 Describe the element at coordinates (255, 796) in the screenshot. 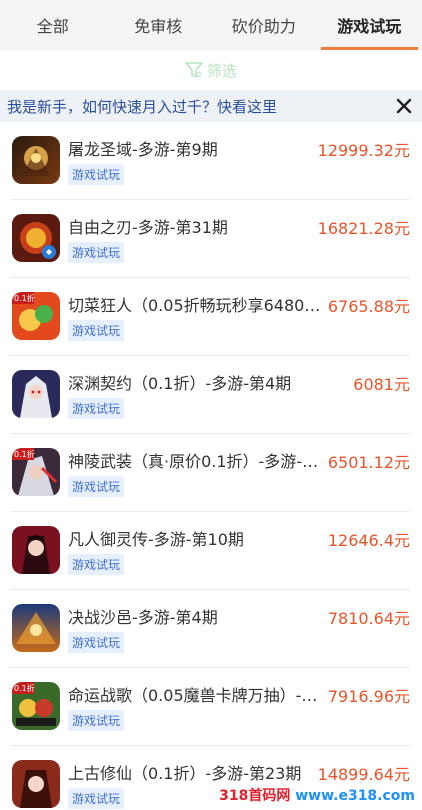

I see `watermark-site-name: 318首码网` at that location.